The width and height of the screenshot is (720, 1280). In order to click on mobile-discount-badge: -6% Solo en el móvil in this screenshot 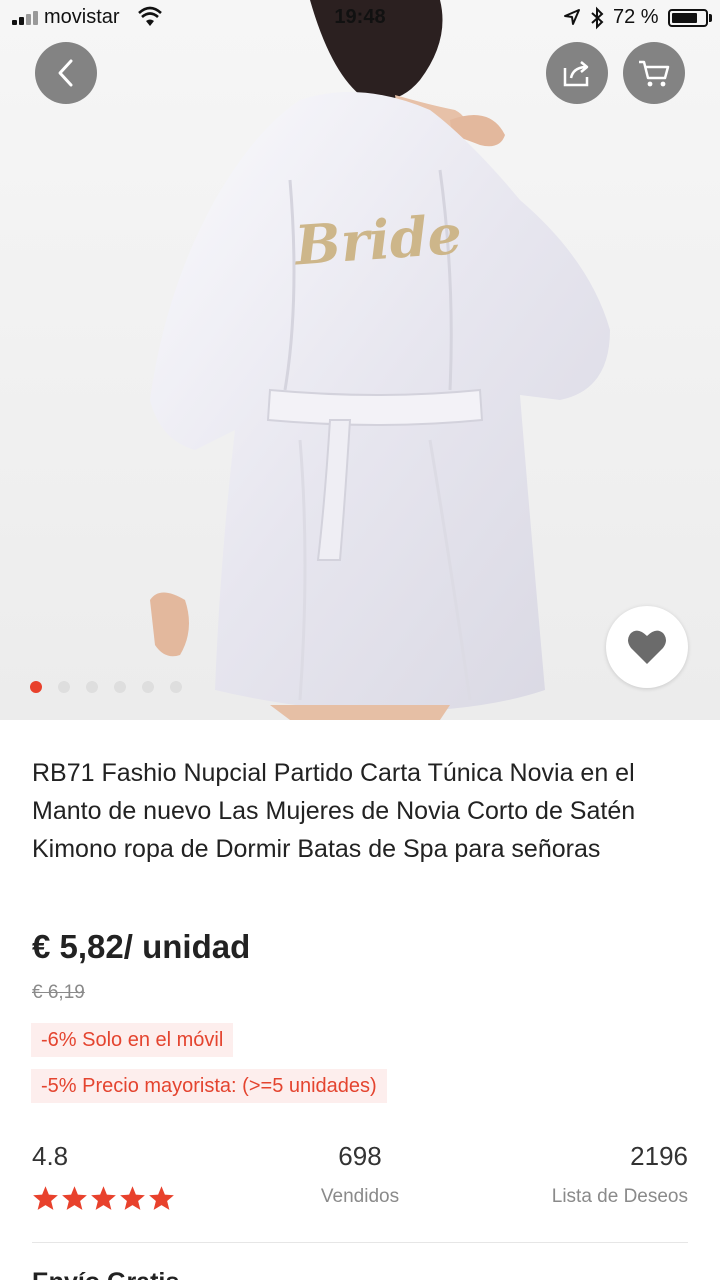, I will do `click(132, 1040)`.